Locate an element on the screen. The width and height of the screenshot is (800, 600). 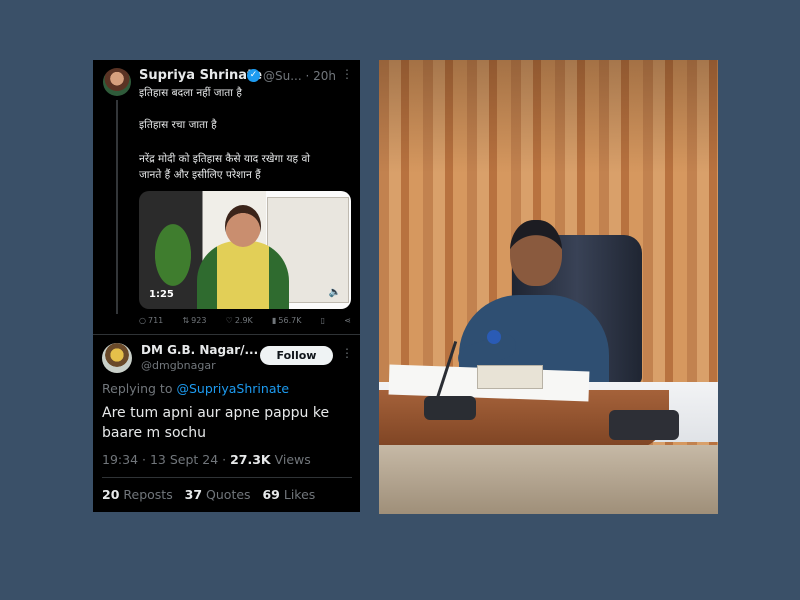
tweet-text-line: इतिहास बदला नहीं जाता है is located at coordinates (190, 93).